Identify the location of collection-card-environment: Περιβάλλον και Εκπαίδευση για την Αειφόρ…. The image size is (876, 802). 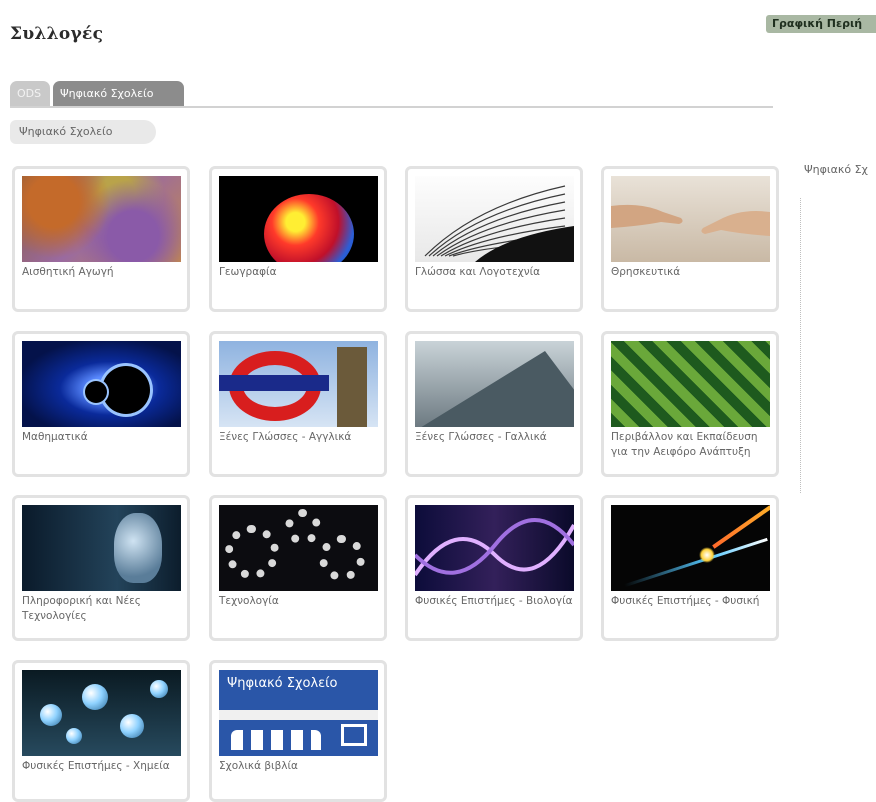
(690, 404).